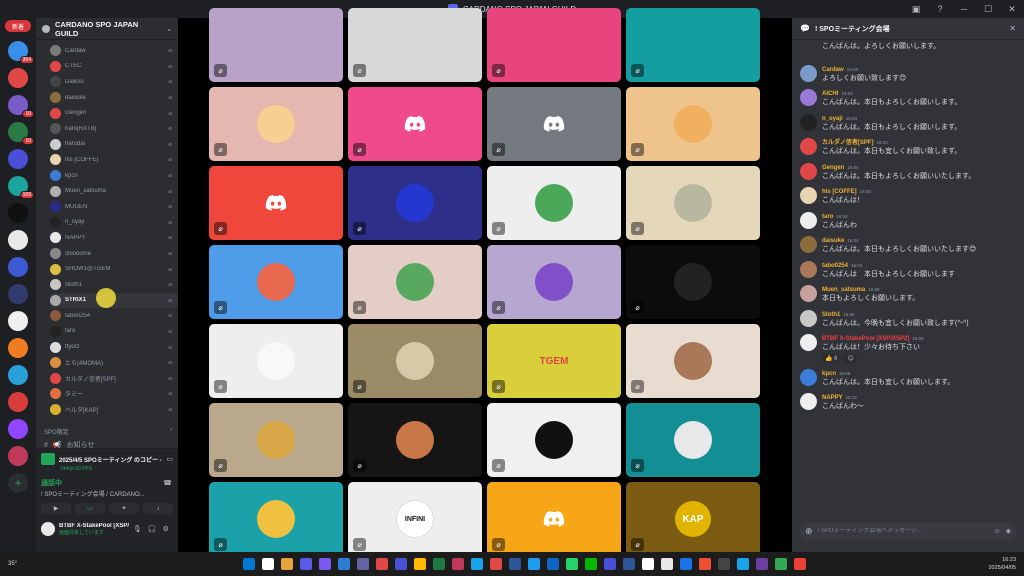 This screenshot has width=1024, height=576. I want to click on chat-message: カルダノ信者[SPF] 16:03 こんばんは。本日も宜しくお願い致します。, so click(909, 147).